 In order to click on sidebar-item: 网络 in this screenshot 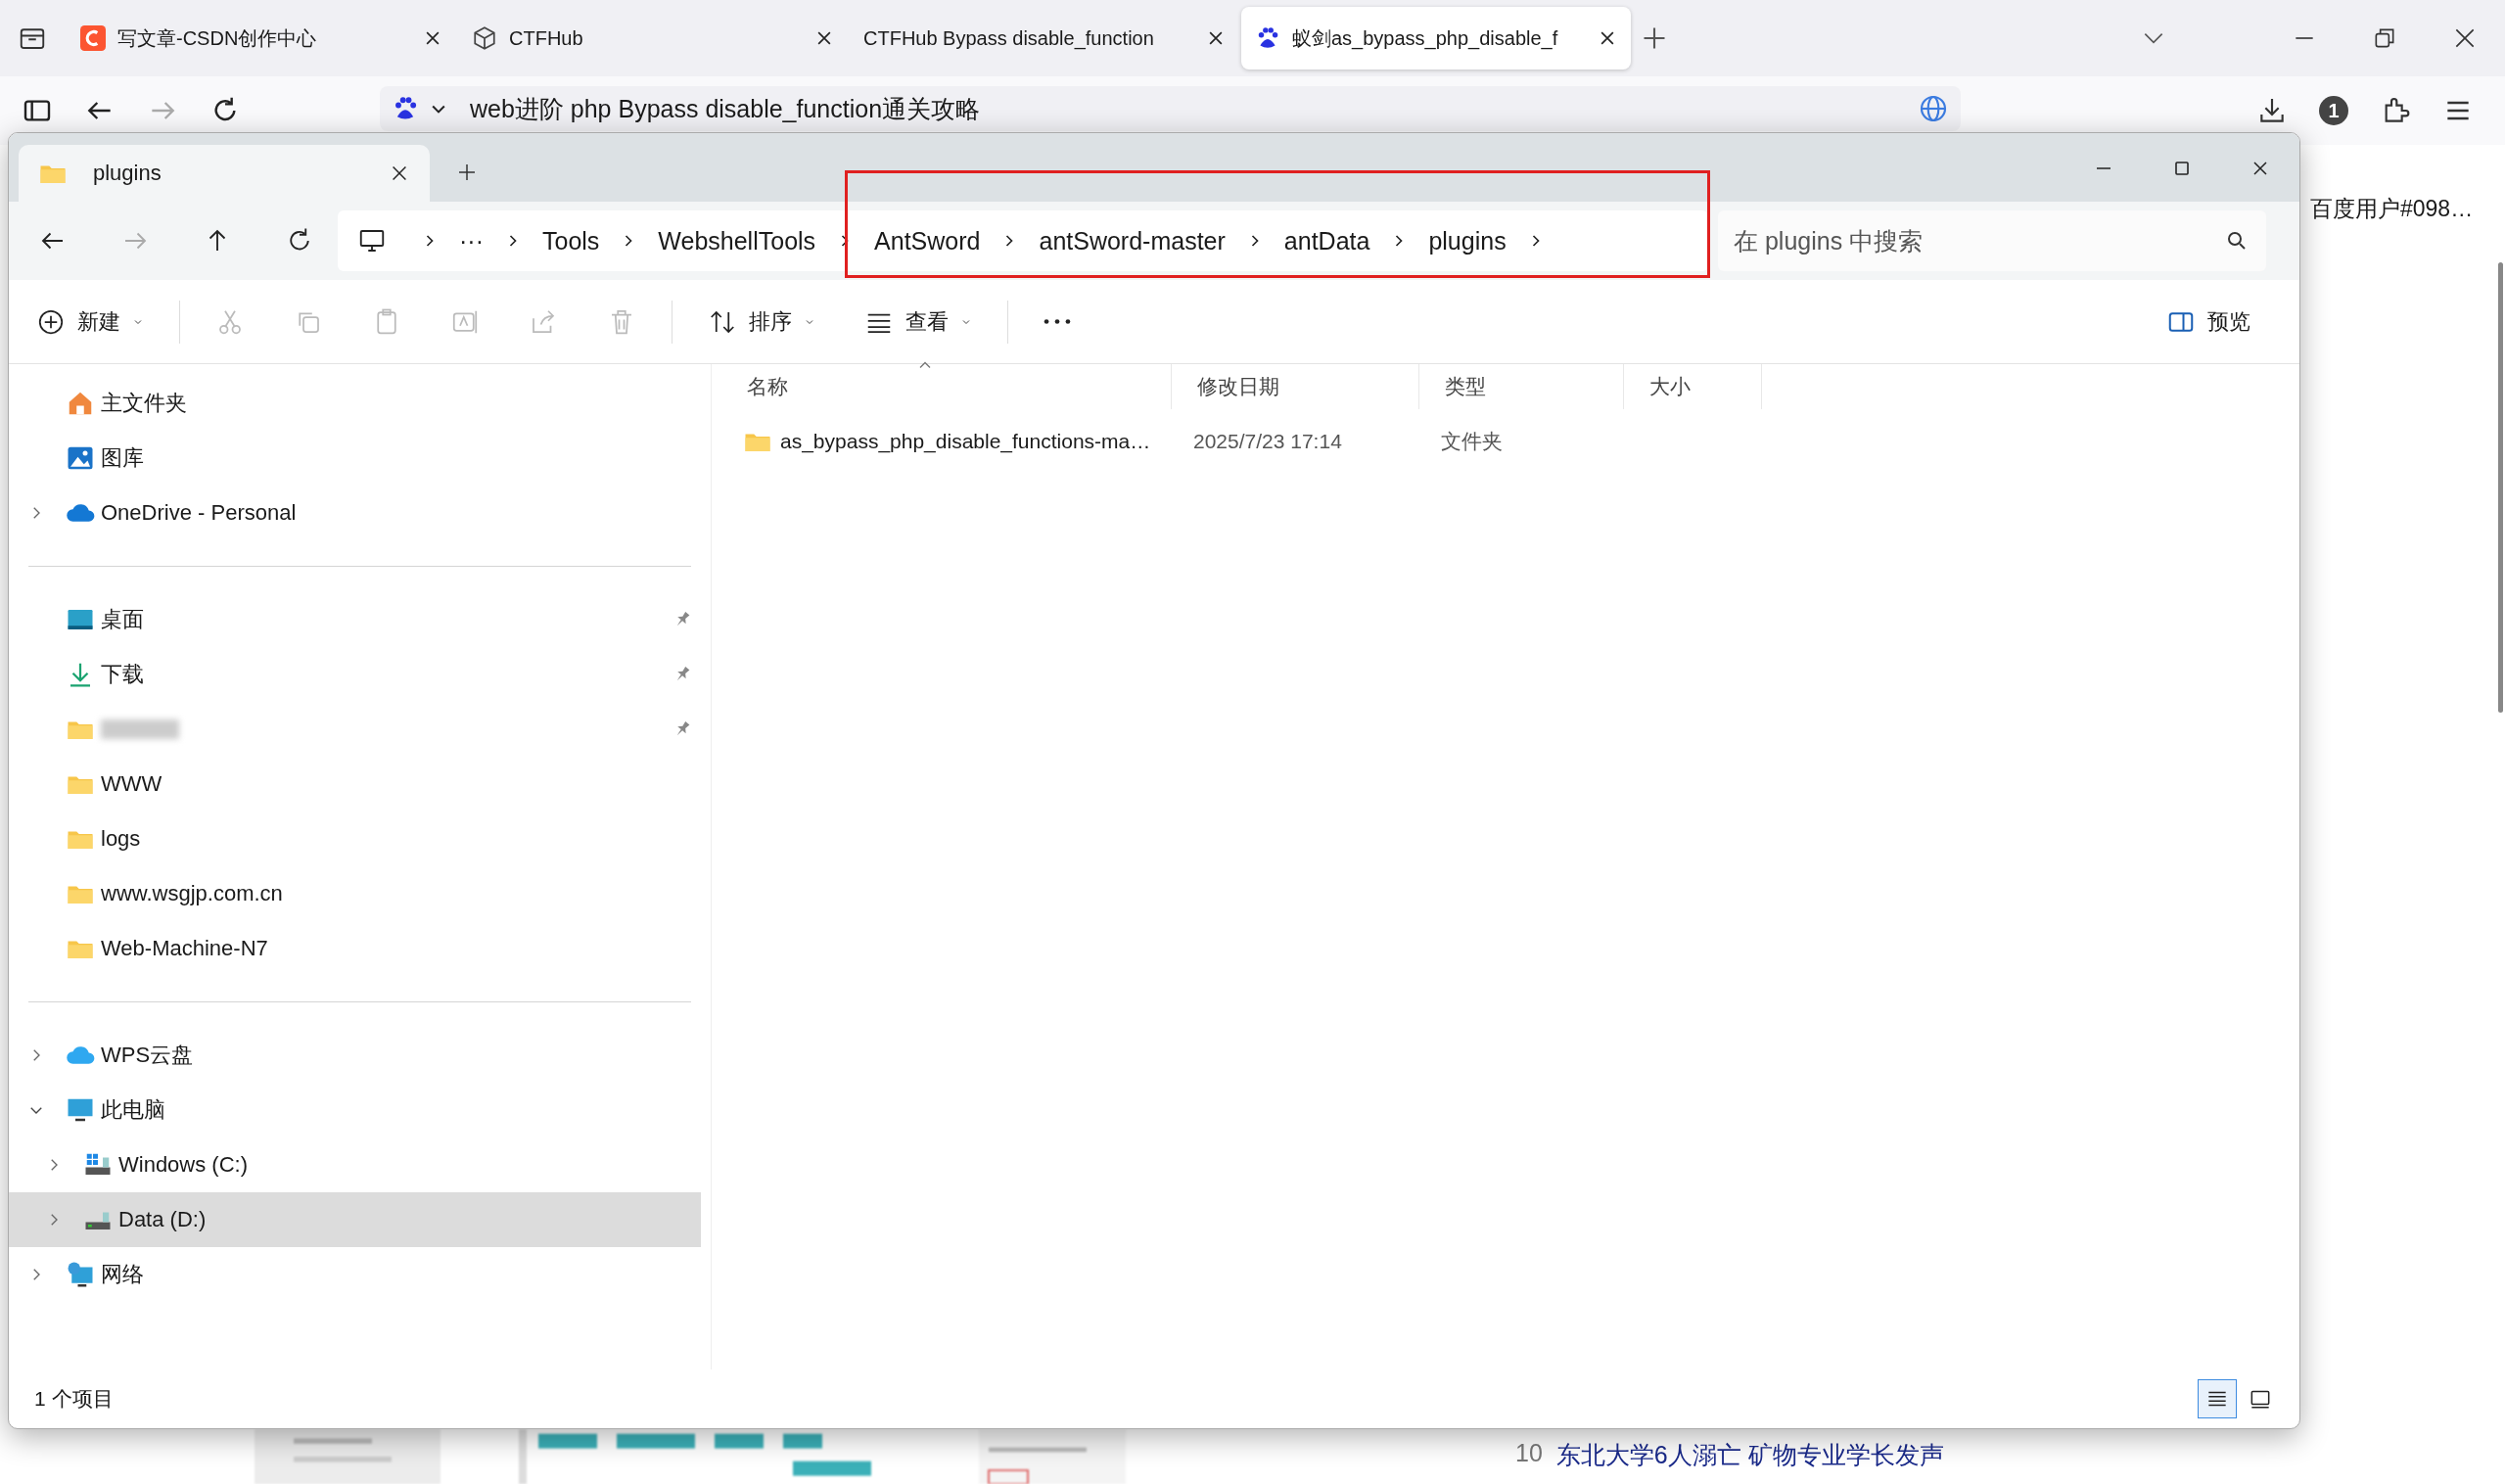, I will do `click(355, 1274)`.